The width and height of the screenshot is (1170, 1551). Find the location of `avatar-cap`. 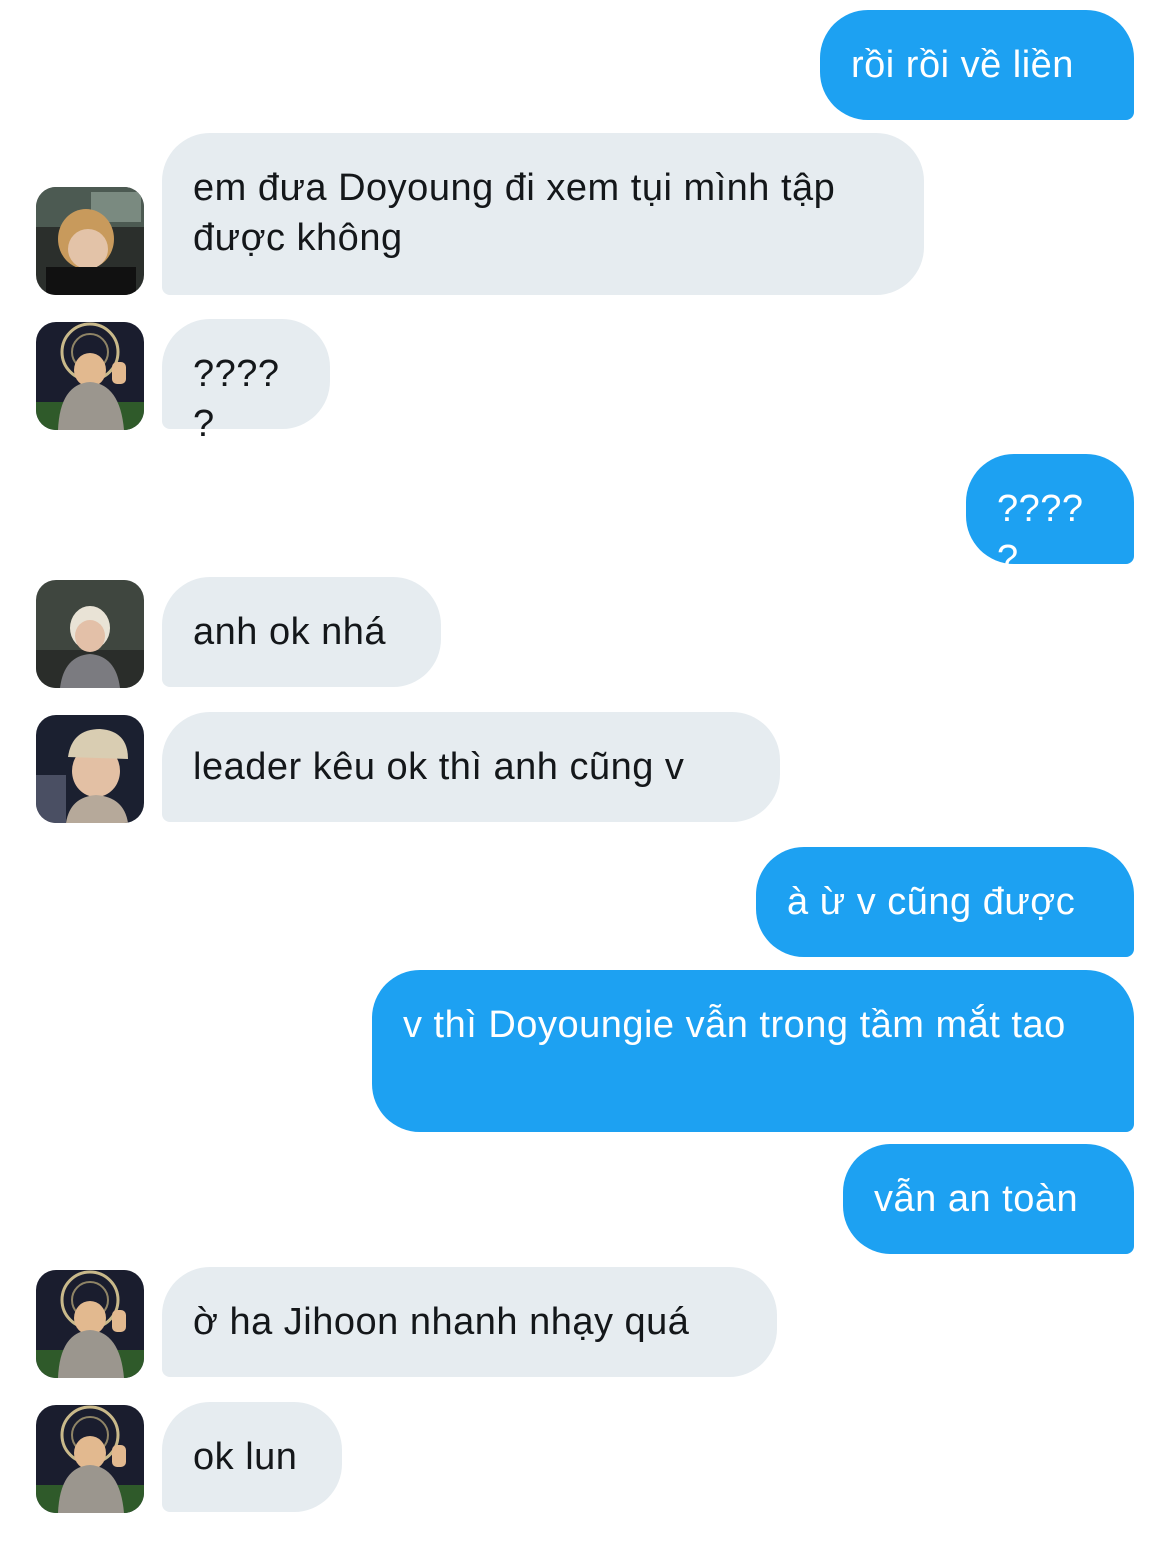

avatar-cap is located at coordinates (90, 769).